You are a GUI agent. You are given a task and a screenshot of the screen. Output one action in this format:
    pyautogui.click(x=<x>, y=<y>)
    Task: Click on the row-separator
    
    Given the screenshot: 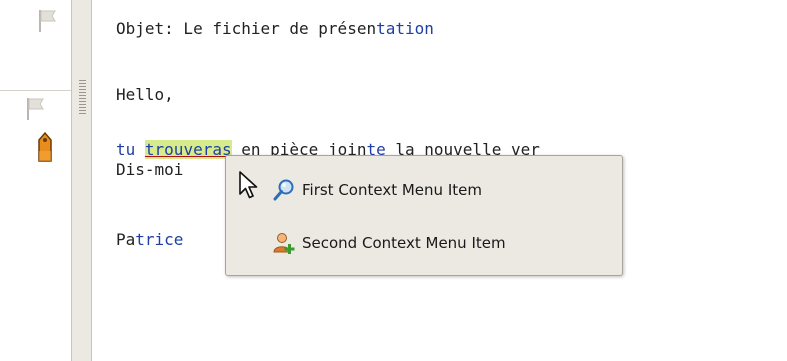 What is the action you would take?
    pyautogui.click(x=35, y=90)
    